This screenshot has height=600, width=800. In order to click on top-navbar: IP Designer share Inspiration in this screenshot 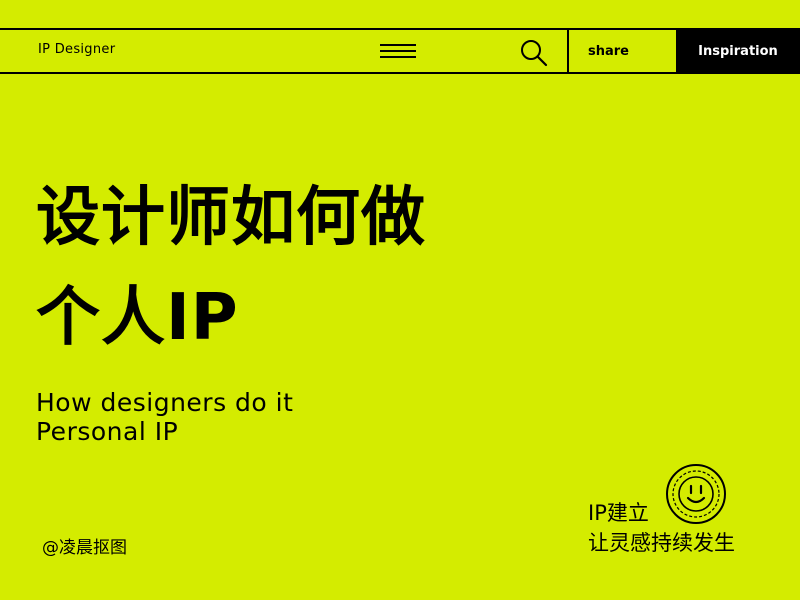, I will do `click(400, 51)`.